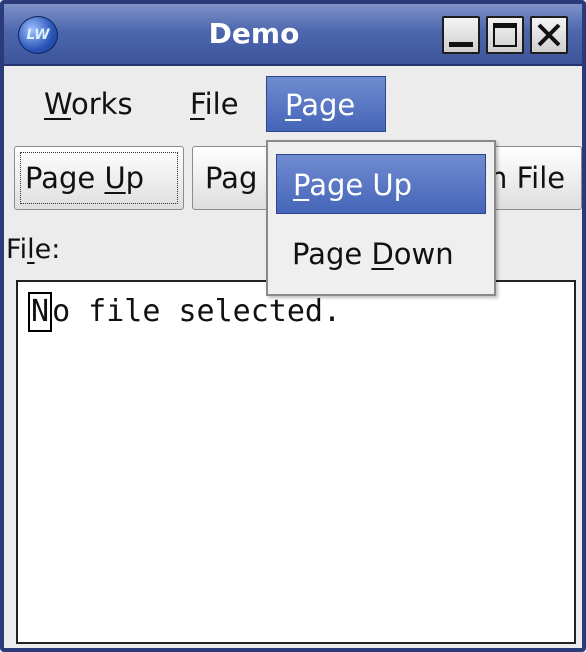 This screenshot has height=652, width=586. I want to click on page-up-button: Page Up, so click(99, 178).